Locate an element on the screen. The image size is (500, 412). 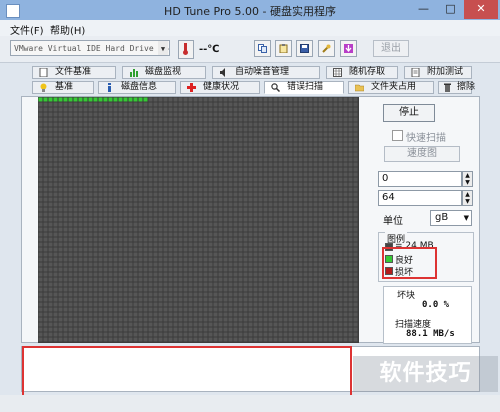
end-field: 64 is located at coordinates (420, 198).